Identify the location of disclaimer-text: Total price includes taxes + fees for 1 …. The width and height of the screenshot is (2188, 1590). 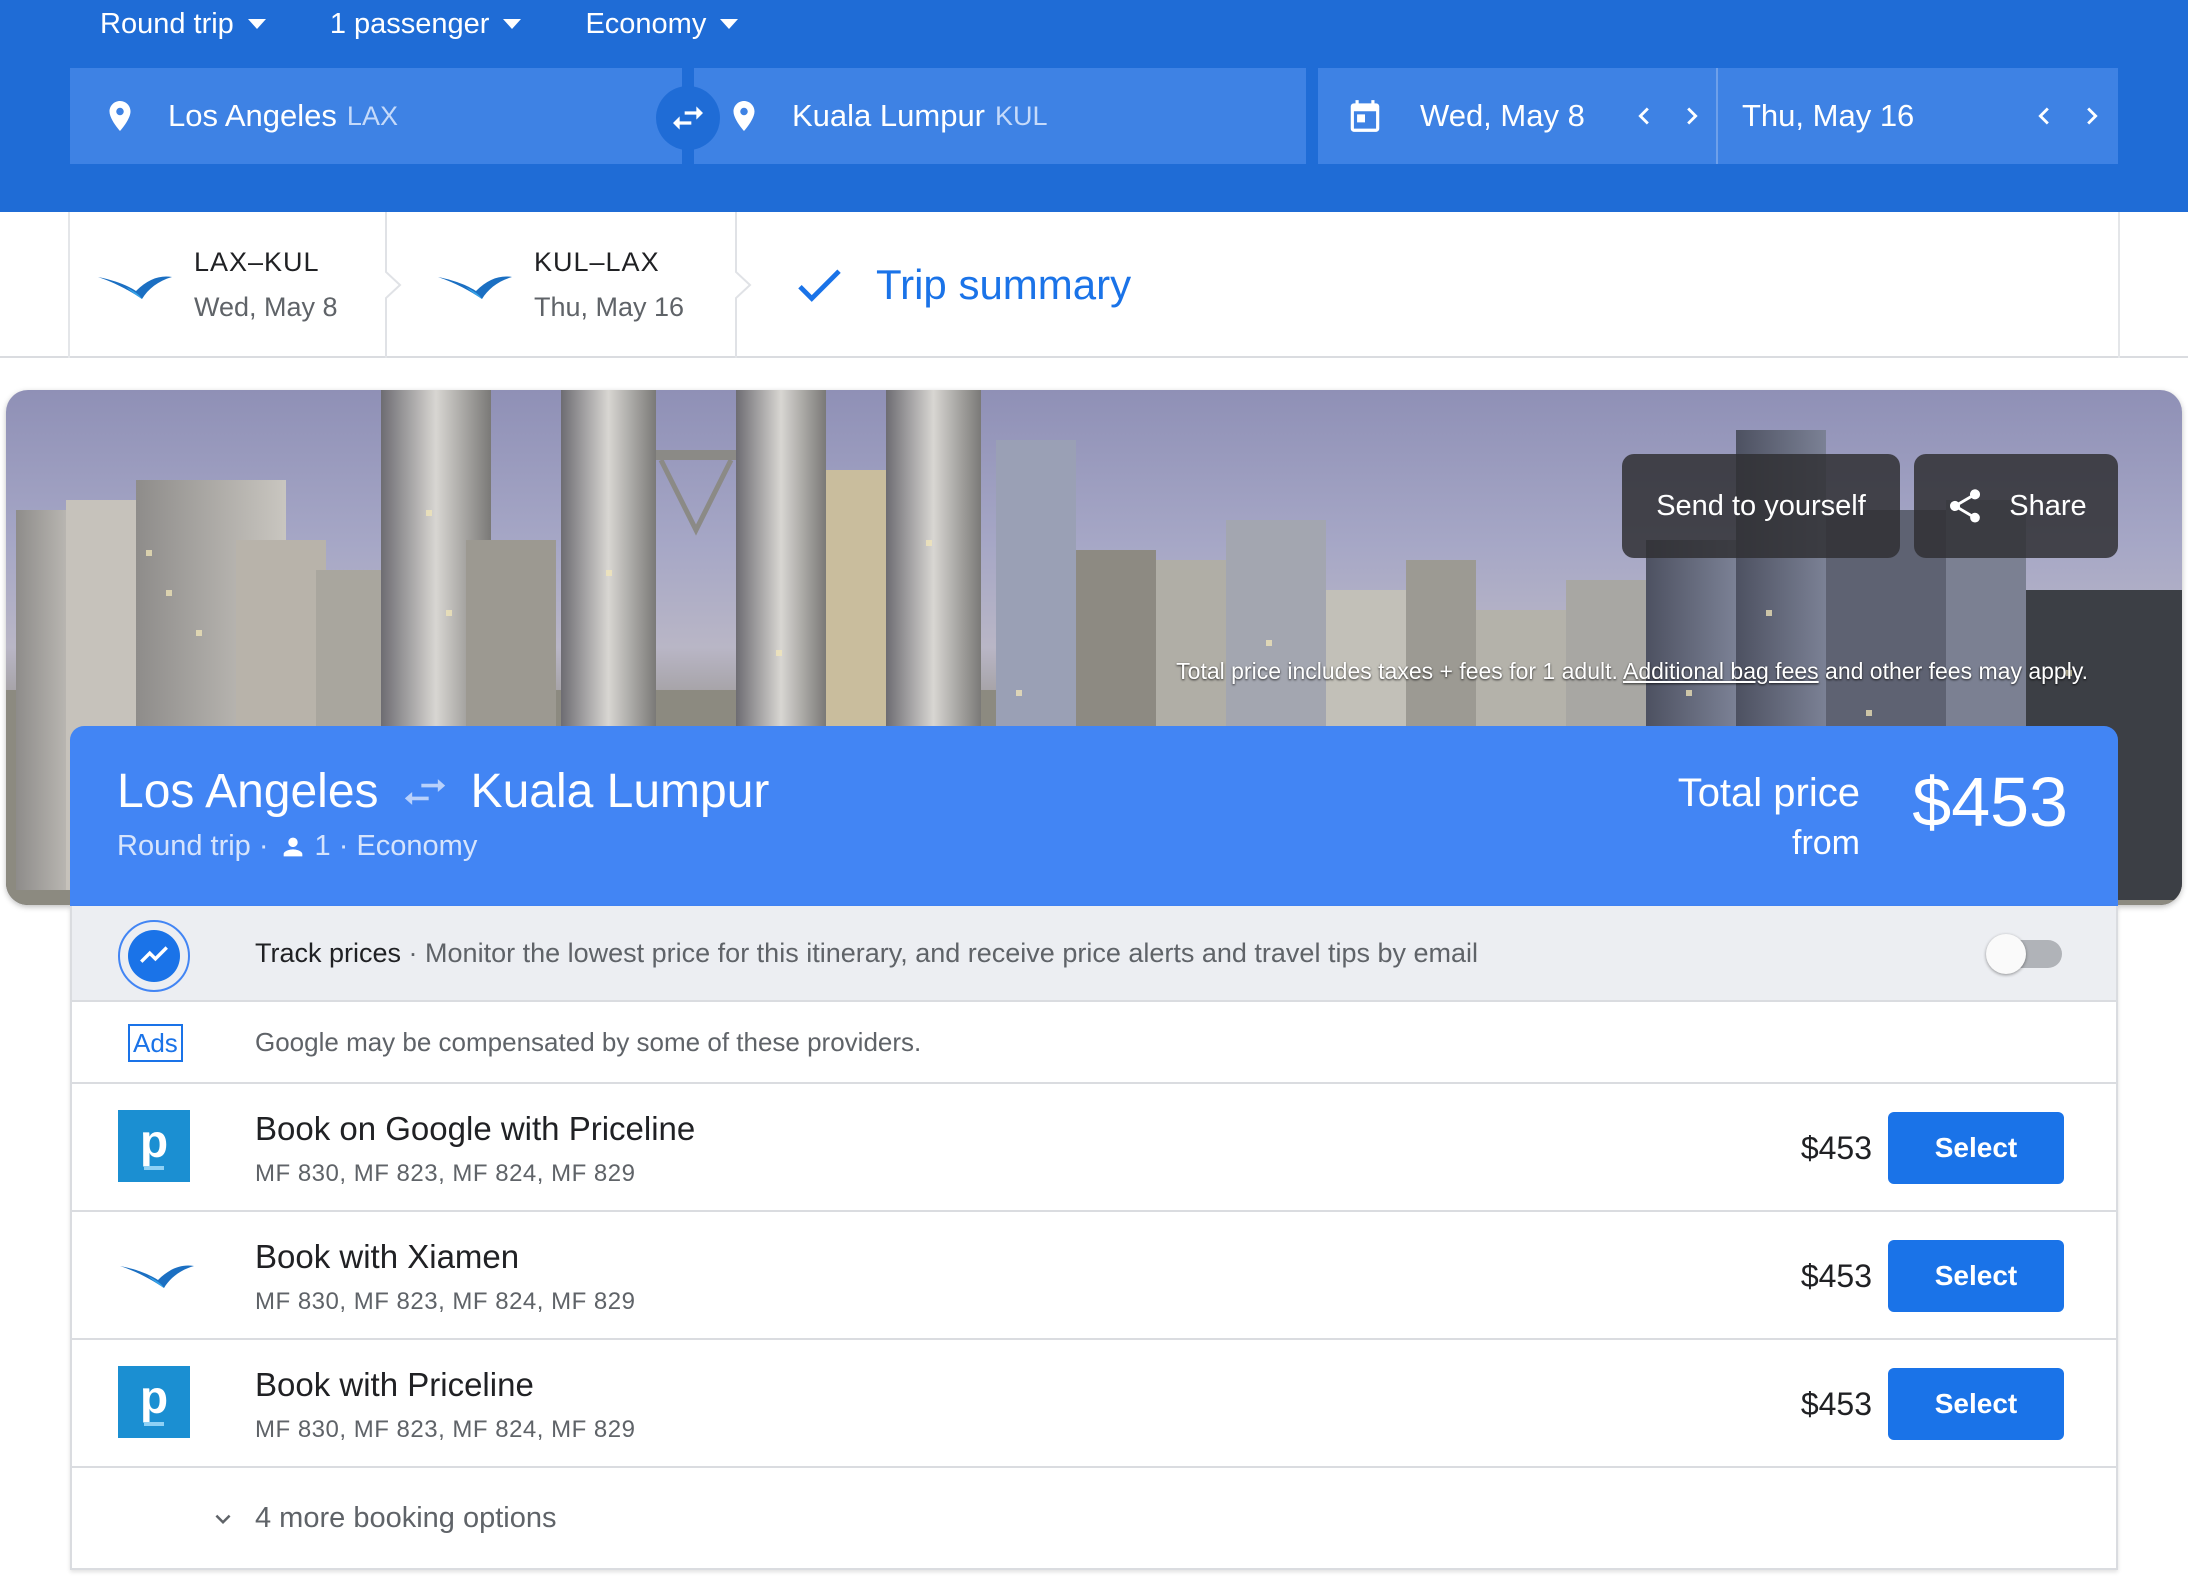
(1397, 671).